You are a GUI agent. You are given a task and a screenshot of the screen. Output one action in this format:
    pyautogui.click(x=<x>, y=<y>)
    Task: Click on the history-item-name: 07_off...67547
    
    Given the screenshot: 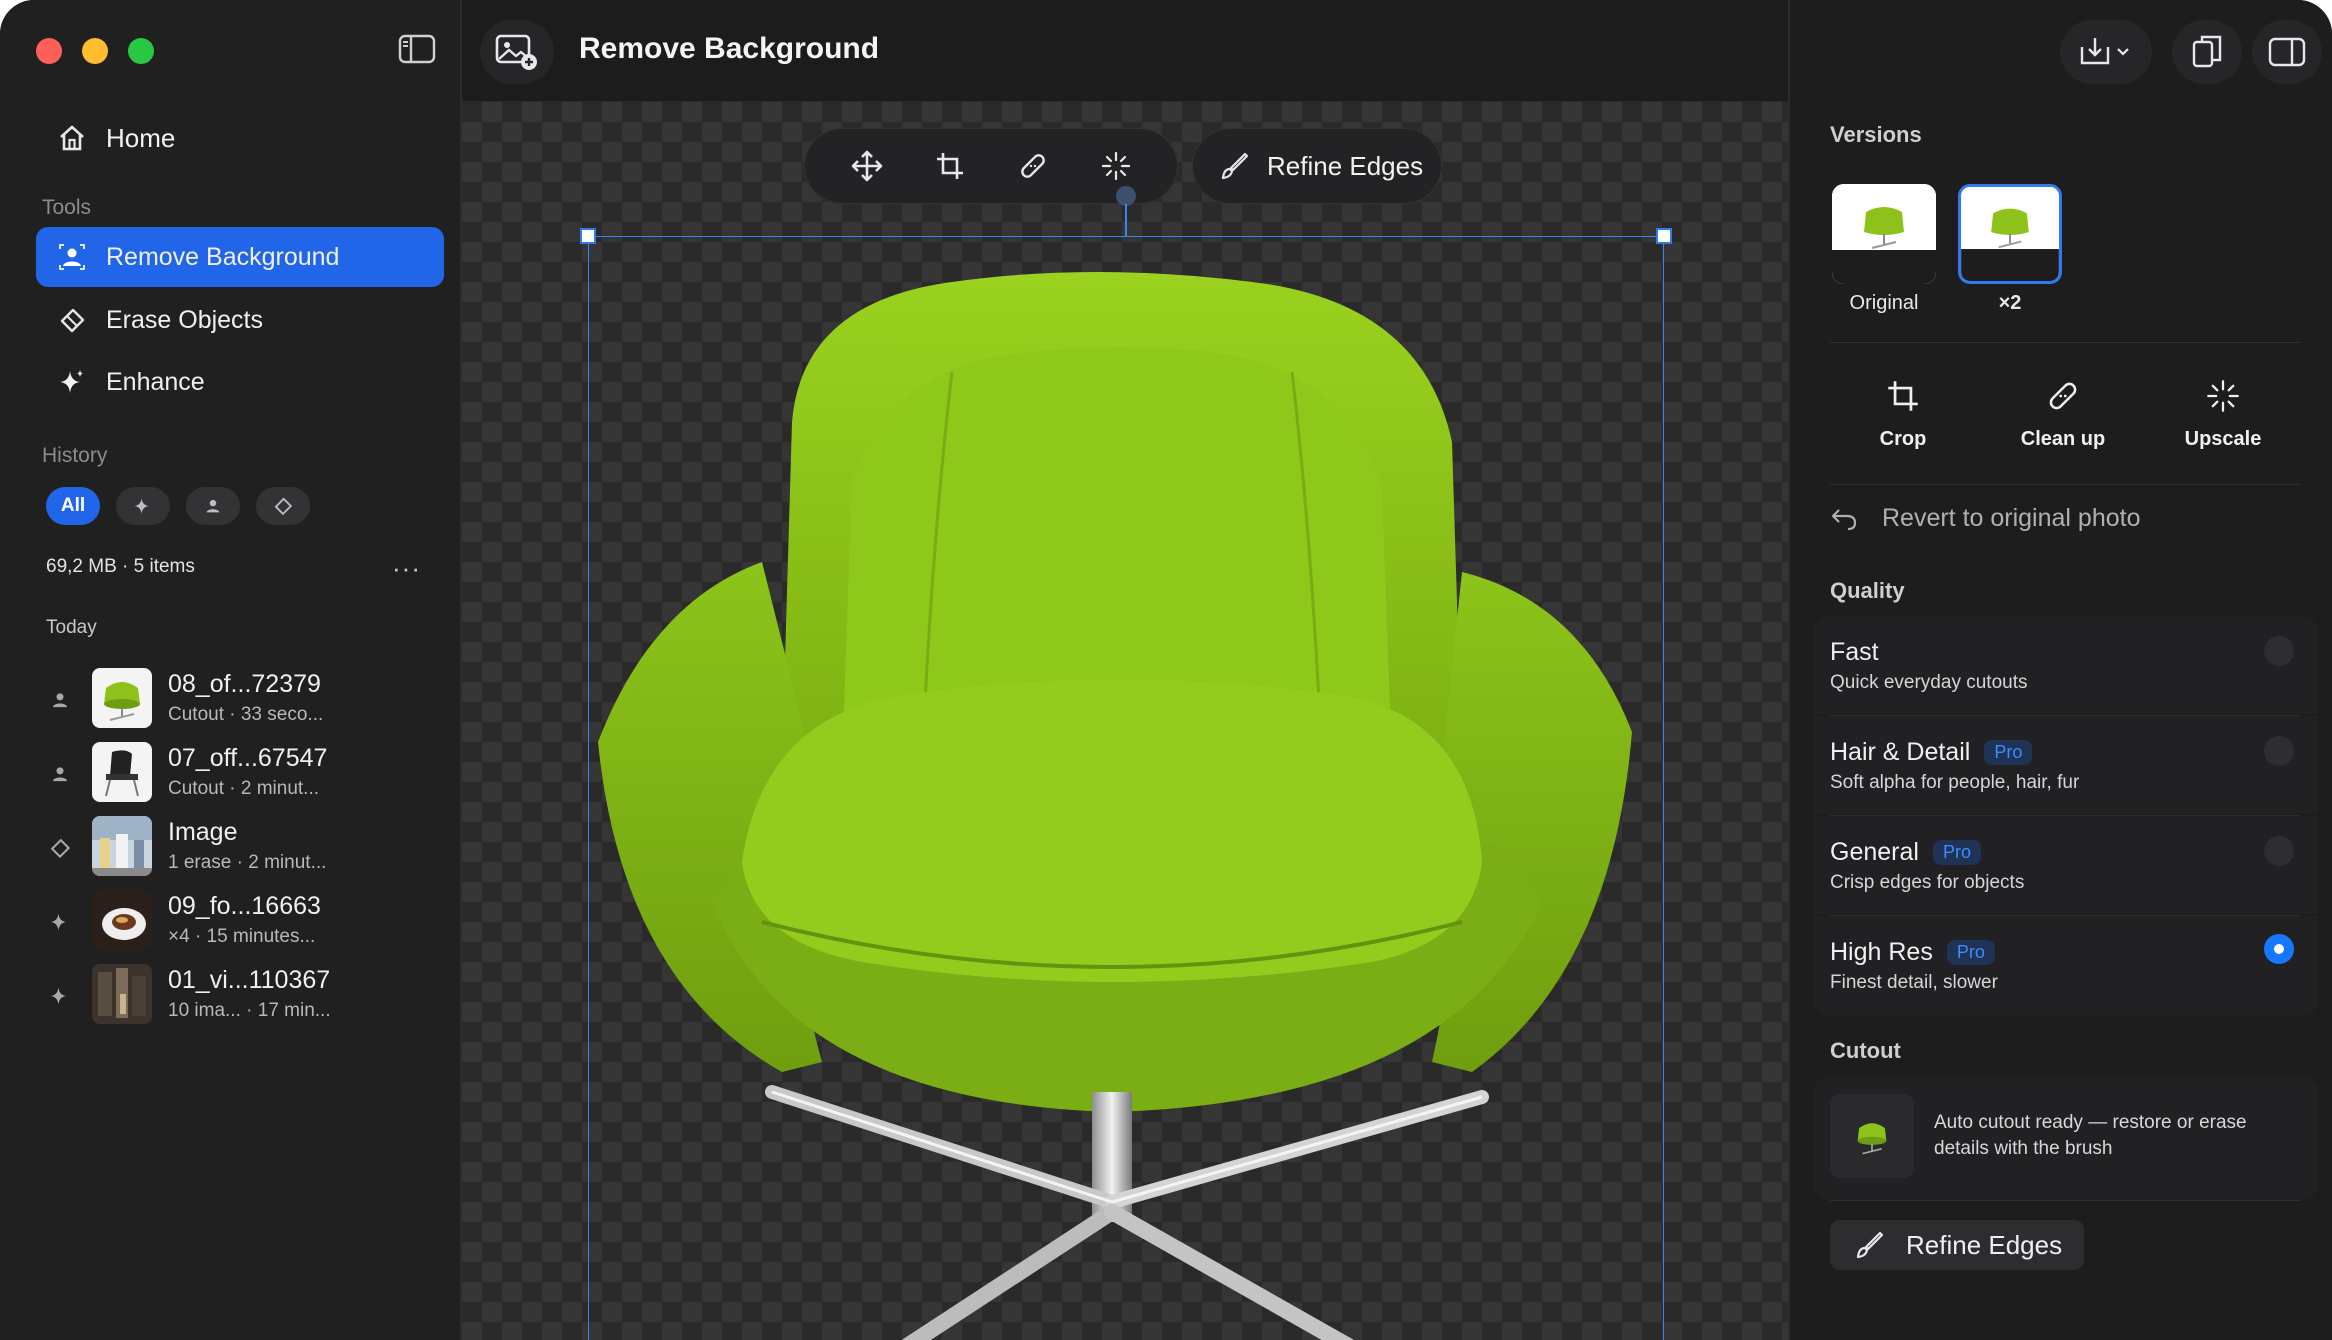 What is the action you would take?
    pyautogui.click(x=248, y=758)
    